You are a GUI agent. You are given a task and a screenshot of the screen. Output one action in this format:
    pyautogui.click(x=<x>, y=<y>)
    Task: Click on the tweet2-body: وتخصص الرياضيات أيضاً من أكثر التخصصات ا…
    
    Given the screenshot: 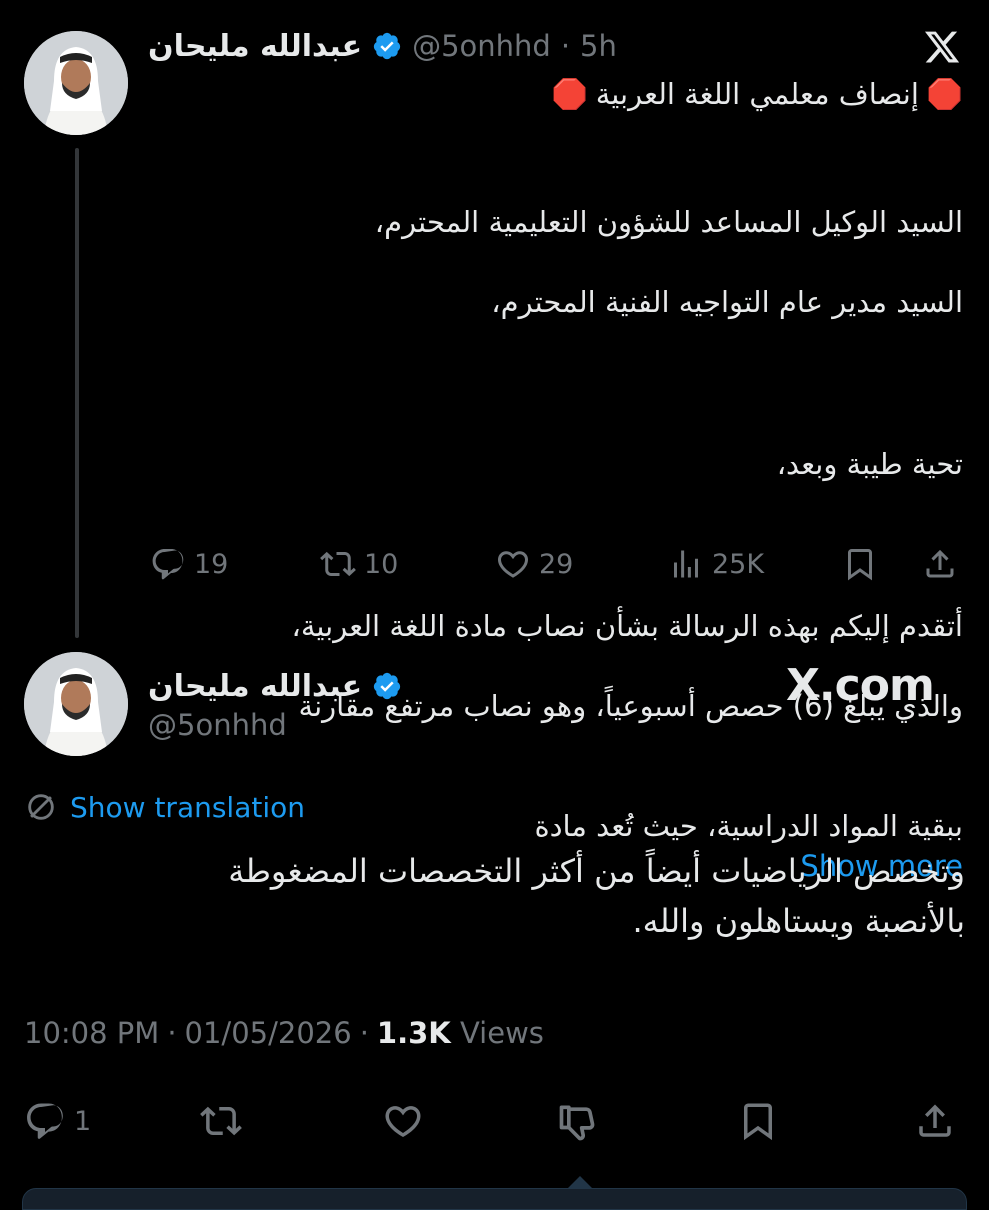 What is the action you would take?
    pyautogui.click(x=515, y=896)
    